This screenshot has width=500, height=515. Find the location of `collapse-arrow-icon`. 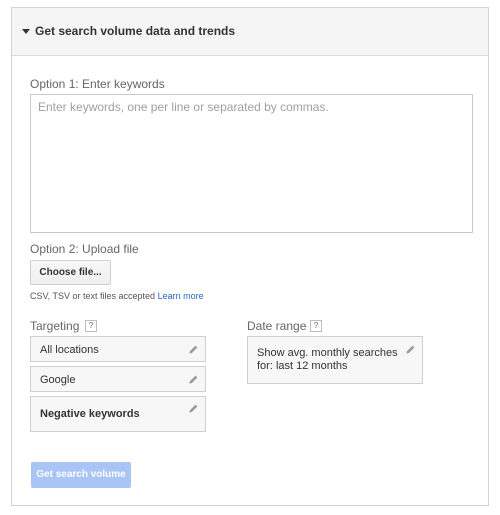

collapse-arrow-icon is located at coordinates (26, 31).